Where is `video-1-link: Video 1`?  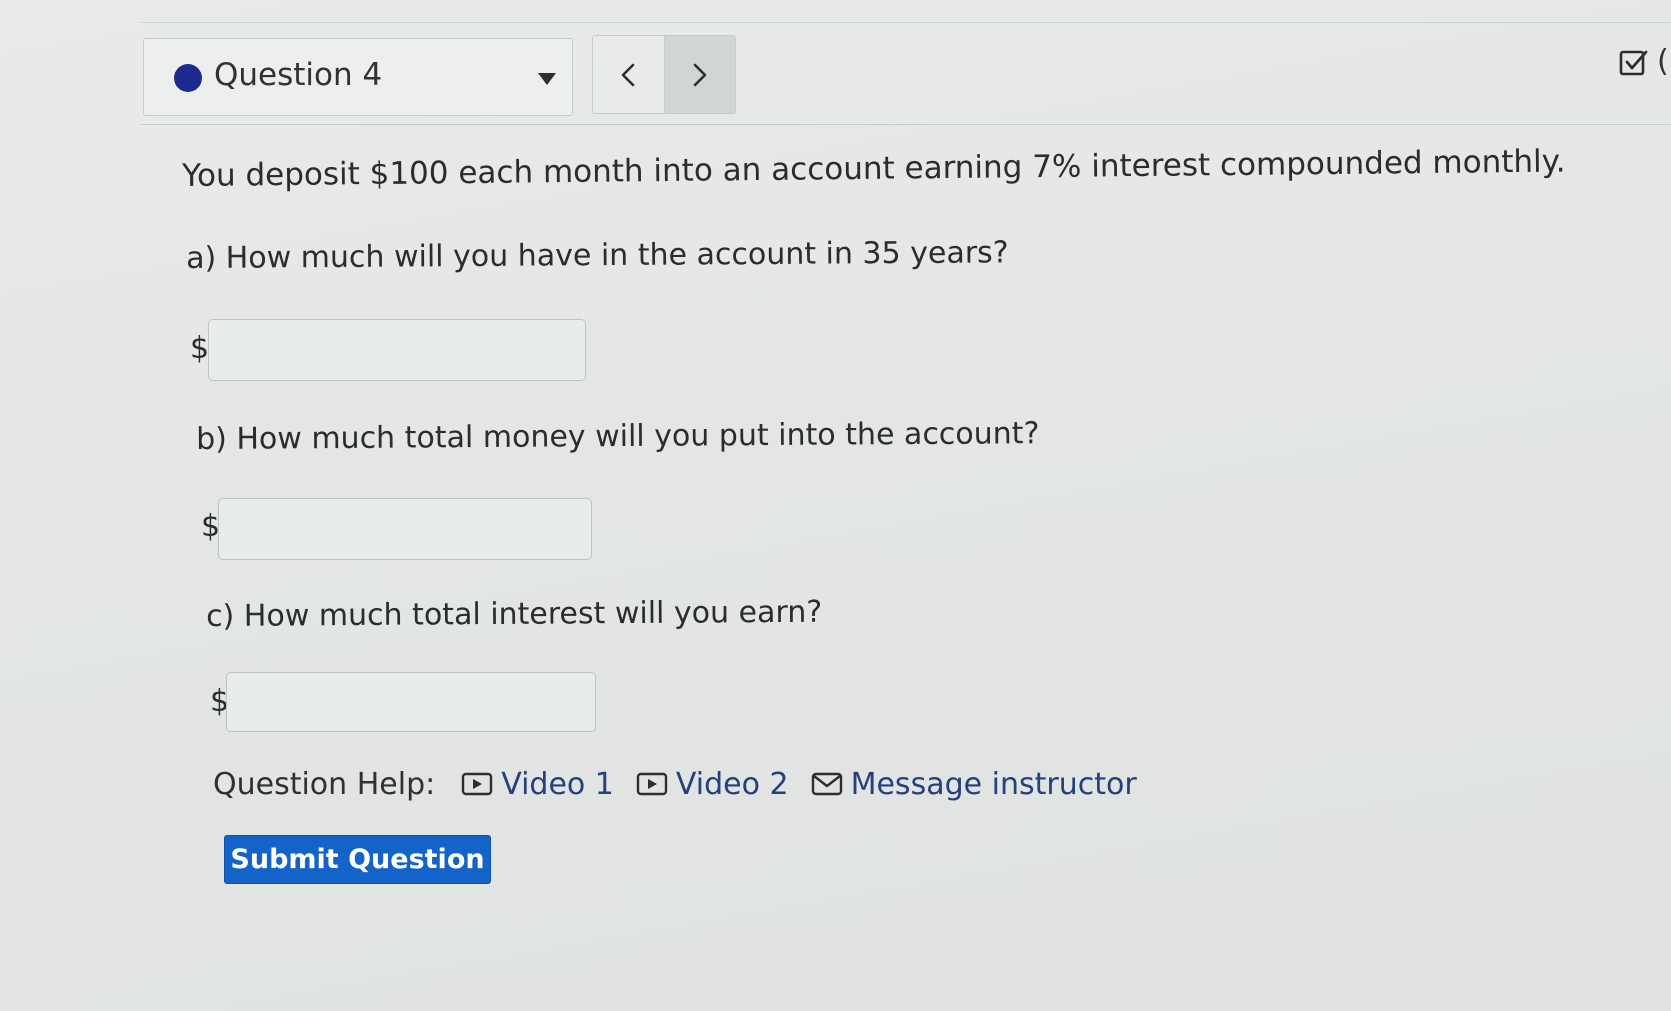 video-1-link: Video 1 is located at coordinates (537, 784).